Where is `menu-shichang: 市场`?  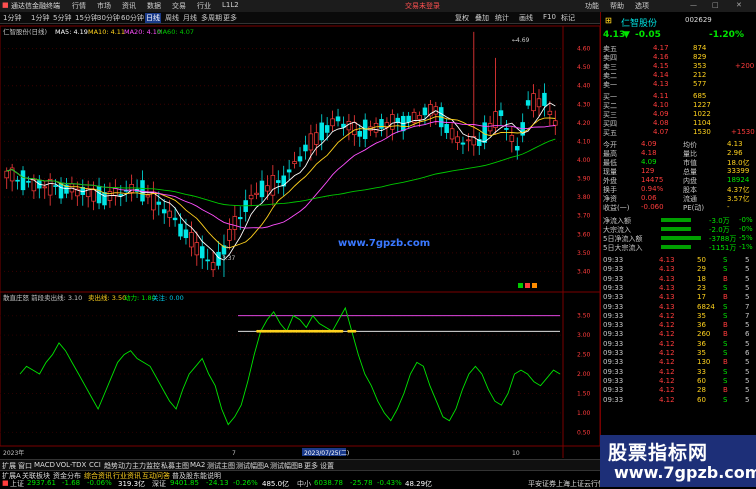 menu-shichang: 市场 is located at coordinates (104, 6).